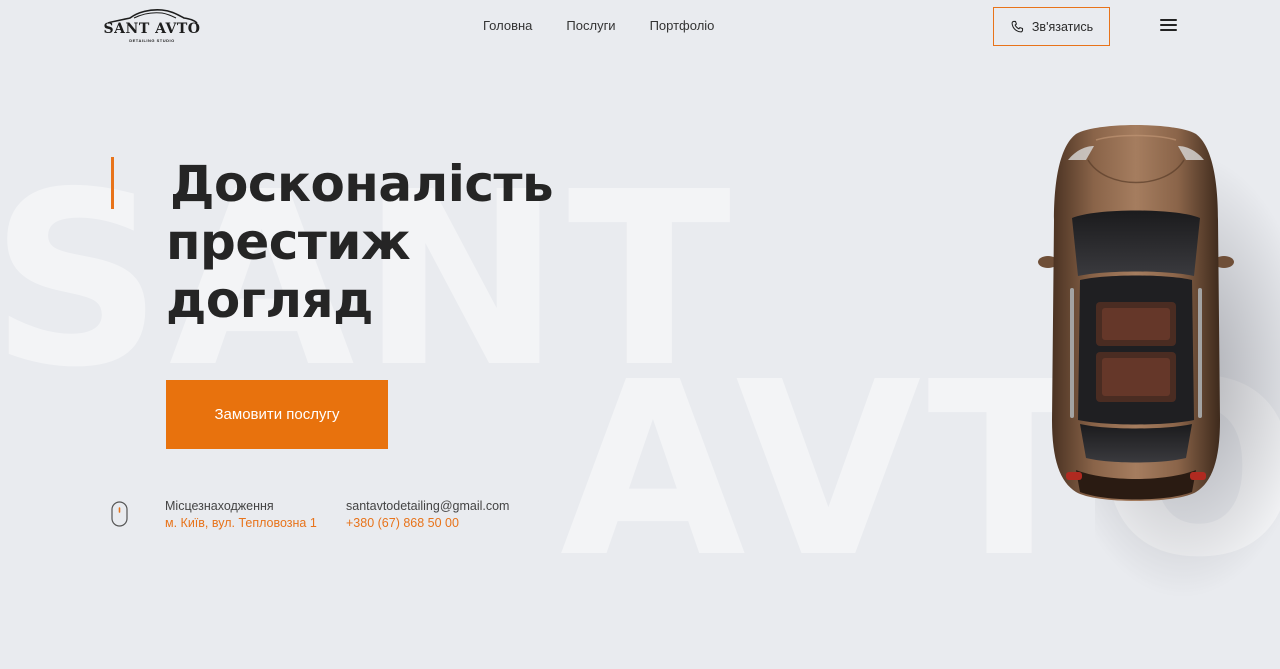 Image resolution: width=1280 pixels, height=669 pixels. What do you see at coordinates (1168, 26) in the screenshot?
I see `hamburger-menu-icon` at bounding box center [1168, 26].